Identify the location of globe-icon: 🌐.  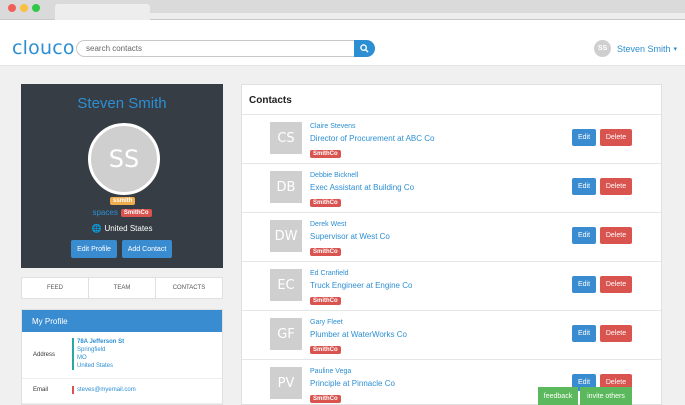
(96, 228).